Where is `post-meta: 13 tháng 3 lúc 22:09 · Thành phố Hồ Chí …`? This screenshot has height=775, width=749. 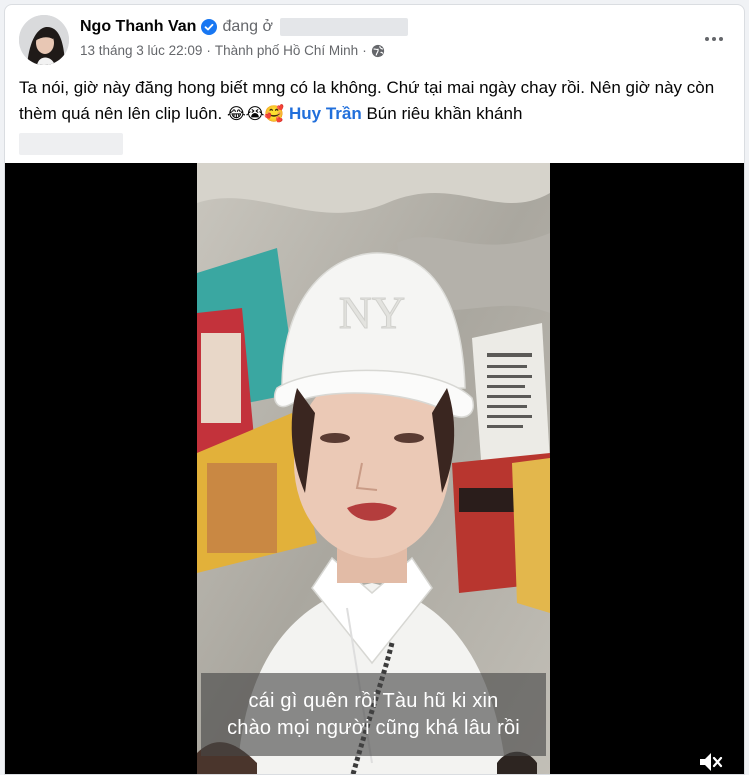
post-meta: 13 tháng 3 lúc 22:09 · Thành phố Hồ Chí … is located at coordinates (232, 50).